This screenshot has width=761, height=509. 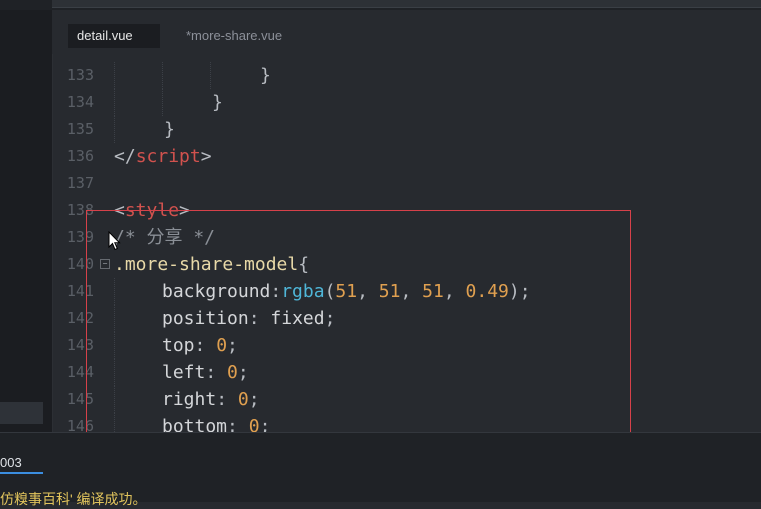 What do you see at coordinates (189, 399) in the screenshot?
I see `code-token: right` at bounding box center [189, 399].